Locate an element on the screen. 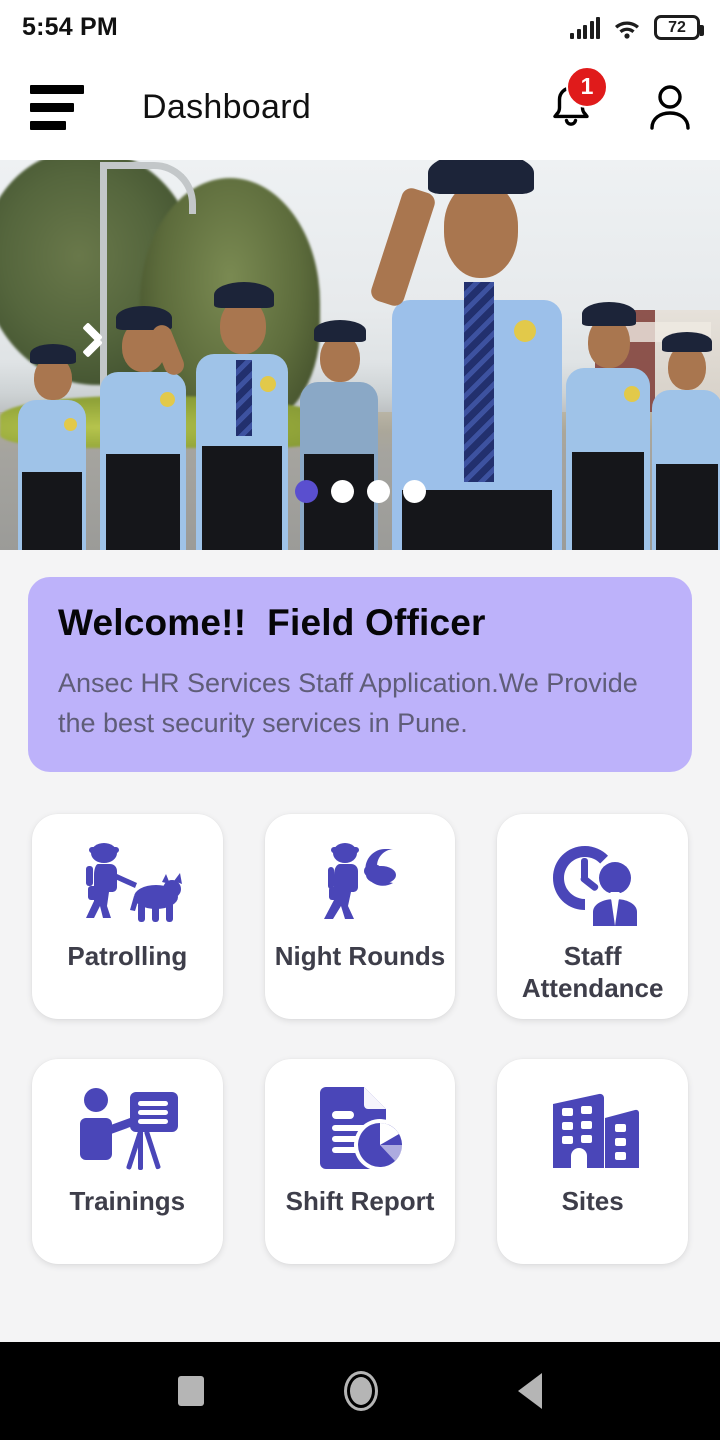 Image resolution: width=720 pixels, height=1440 pixels. clock-person-icon is located at coordinates (593, 884).